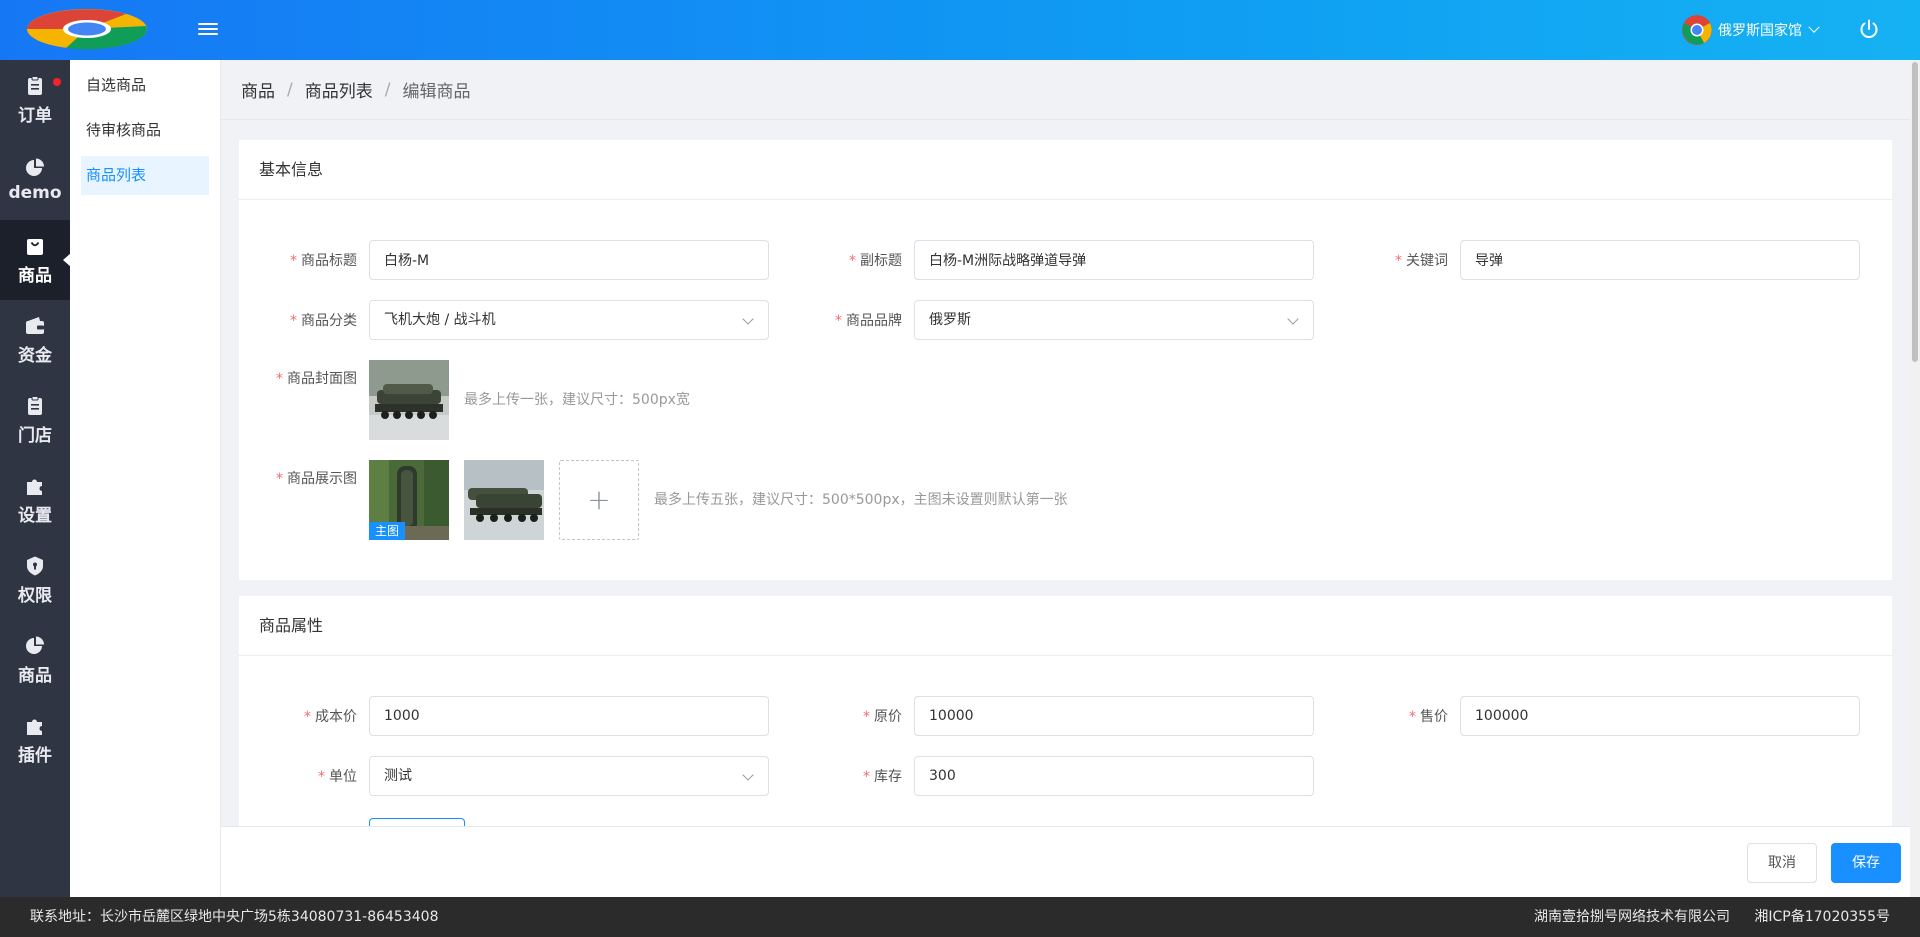 This screenshot has height=937, width=1920. Describe the element at coordinates (35, 580) in the screenshot. I see `nav-item-permissions: 权限` at that location.